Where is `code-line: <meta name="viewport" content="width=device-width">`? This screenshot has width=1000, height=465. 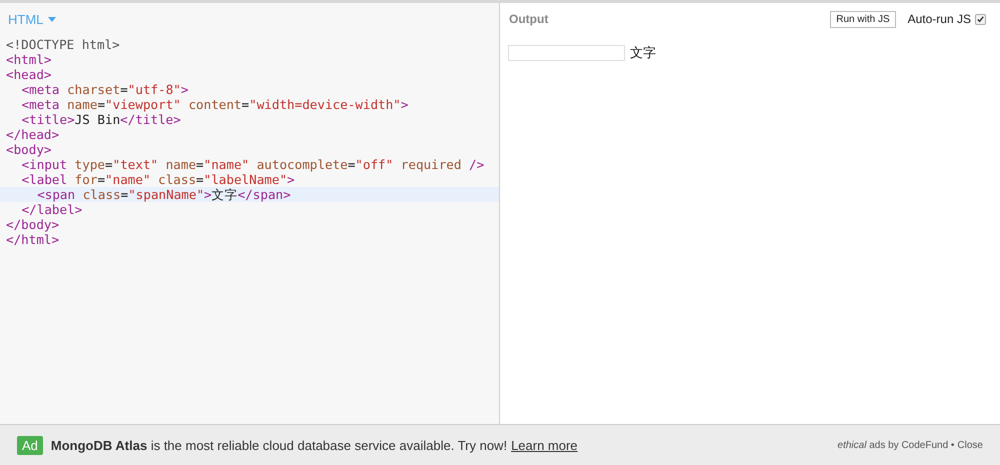 code-line: <meta name="viewport" content="width=device-width"> is located at coordinates (215, 104).